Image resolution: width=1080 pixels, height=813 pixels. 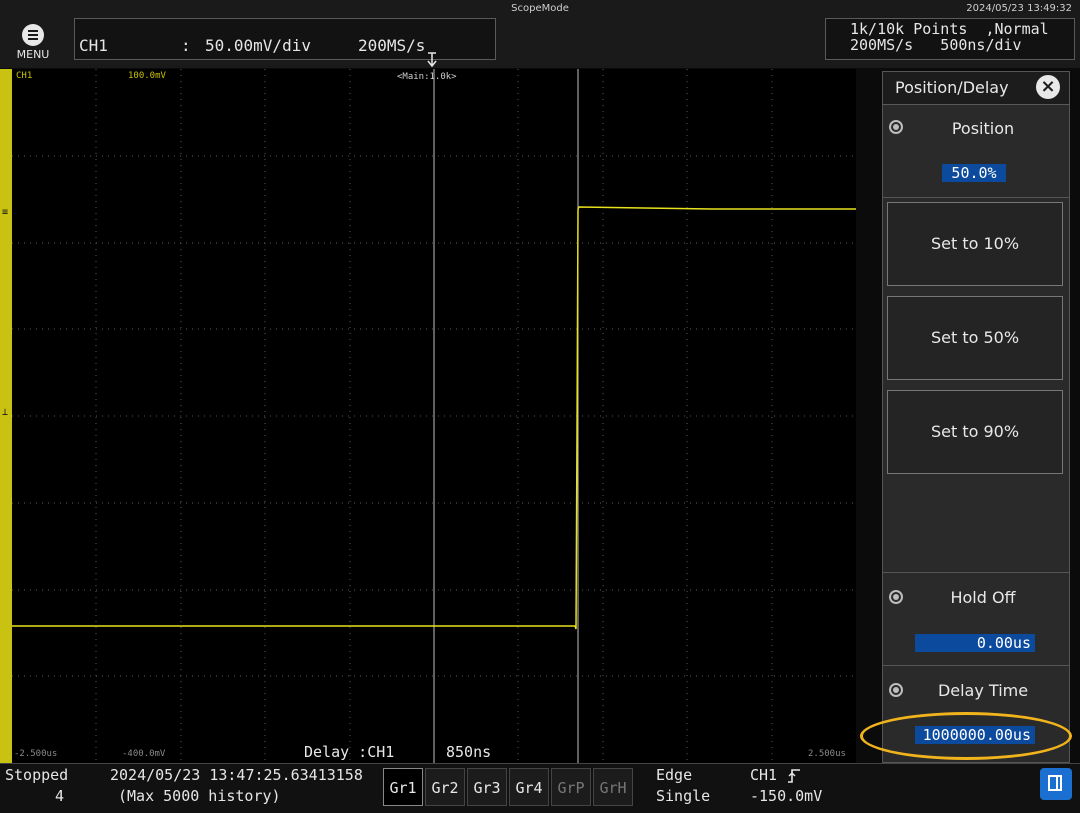 What do you see at coordinates (571, 787) in the screenshot?
I see `group-tab-grp: GrP` at bounding box center [571, 787].